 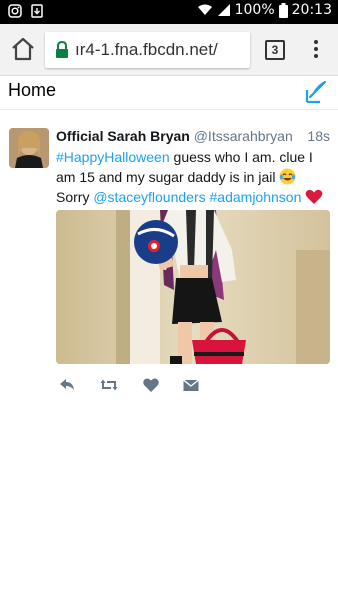 What do you see at coordinates (15, 11) in the screenshot?
I see `instagram-icon` at bounding box center [15, 11].